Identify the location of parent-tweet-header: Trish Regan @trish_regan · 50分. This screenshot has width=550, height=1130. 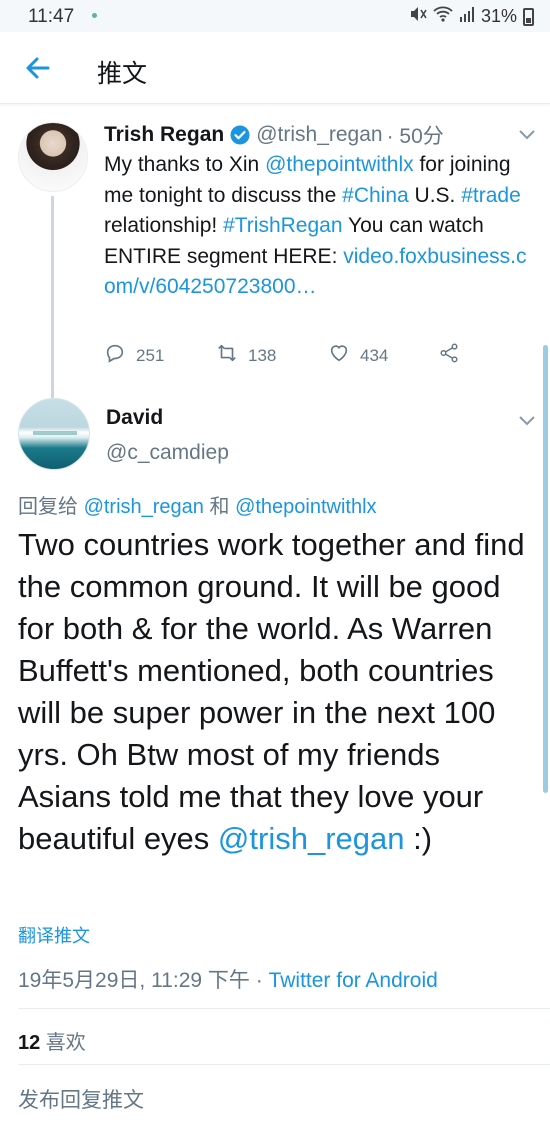
(274, 135).